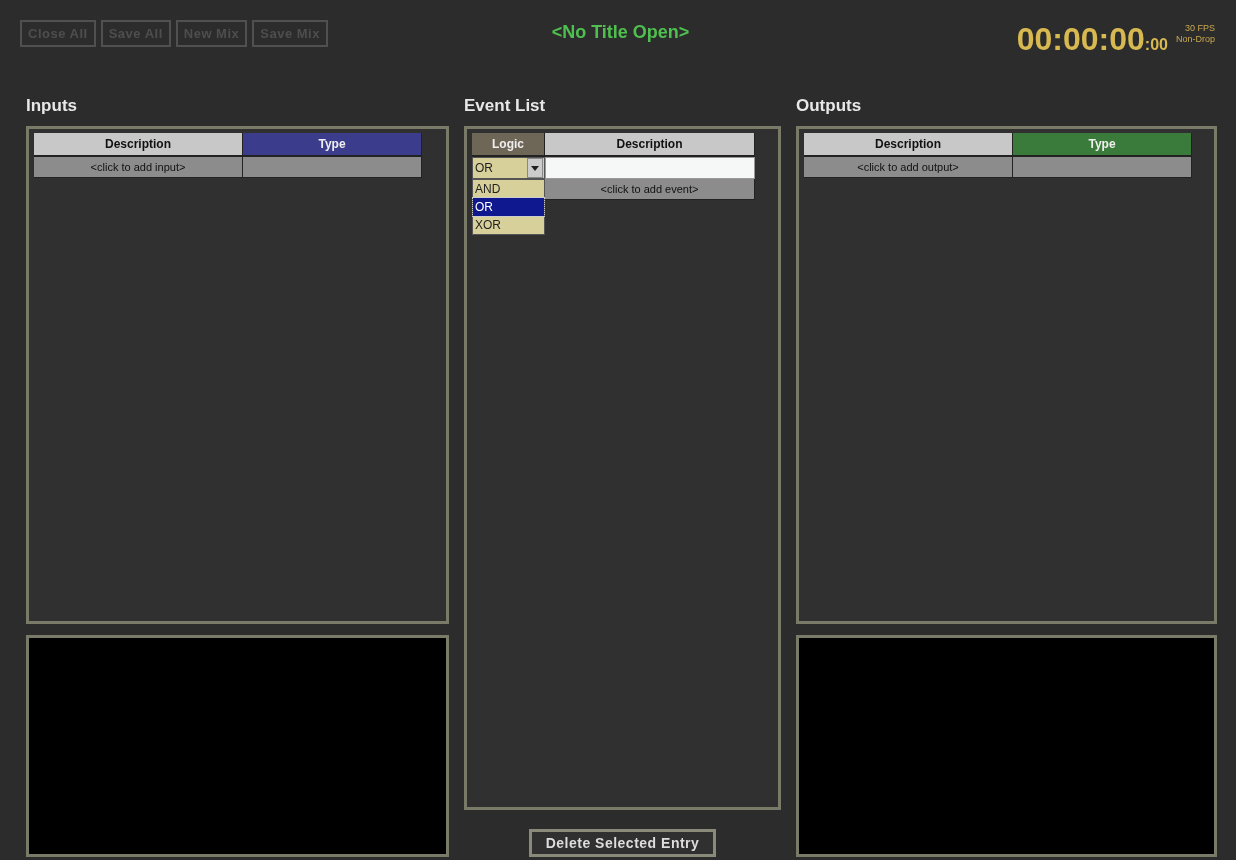 The height and width of the screenshot is (860, 1236). I want to click on add-row-cell: <click to add event>, so click(650, 189).